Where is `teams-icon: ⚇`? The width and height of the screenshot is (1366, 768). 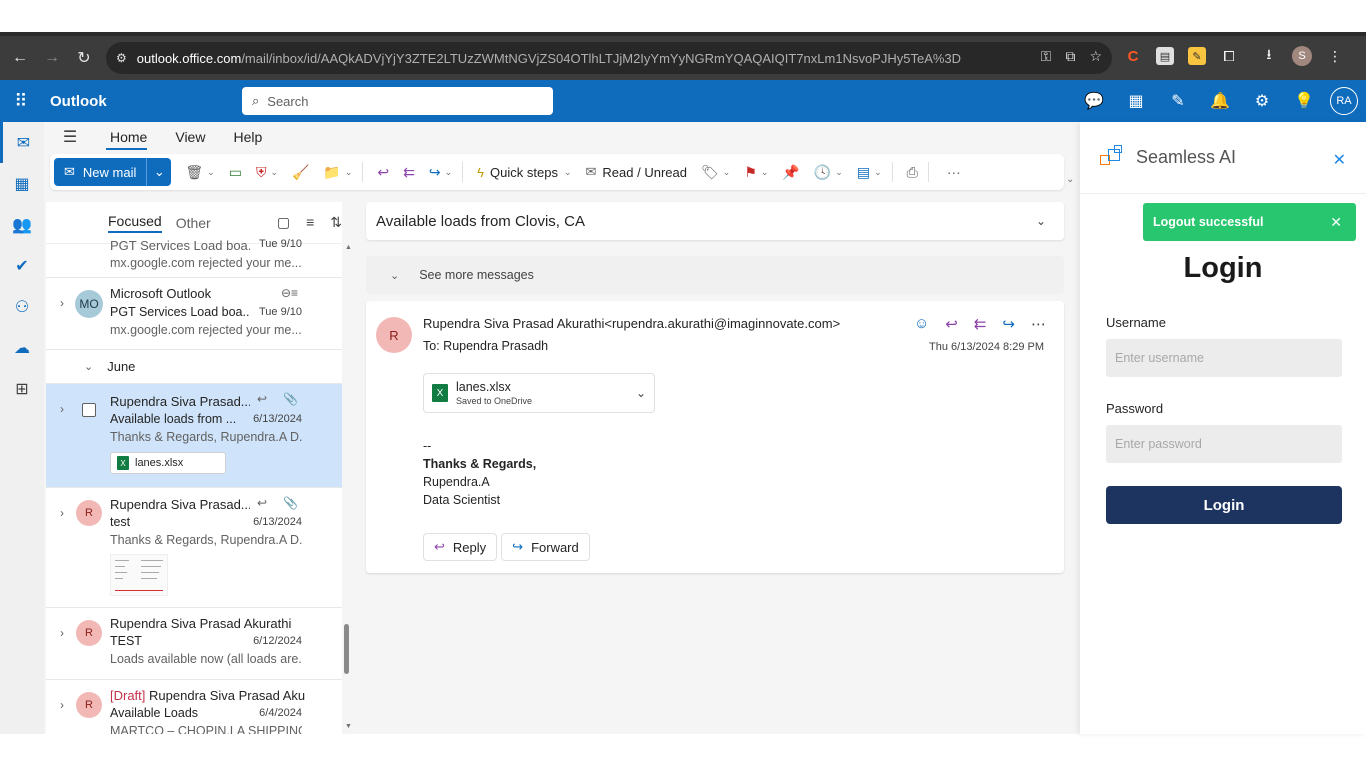
teams-icon: ⚇ is located at coordinates (22, 306).